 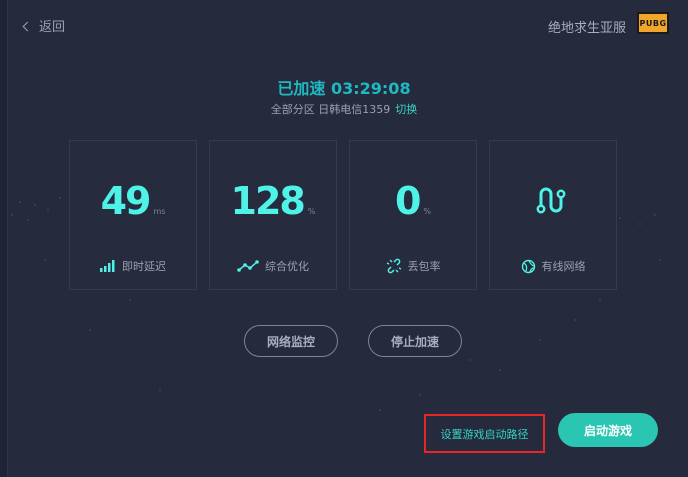 What do you see at coordinates (393, 266) in the screenshot?
I see `broken-link-icon` at bounding box center [393, 266].